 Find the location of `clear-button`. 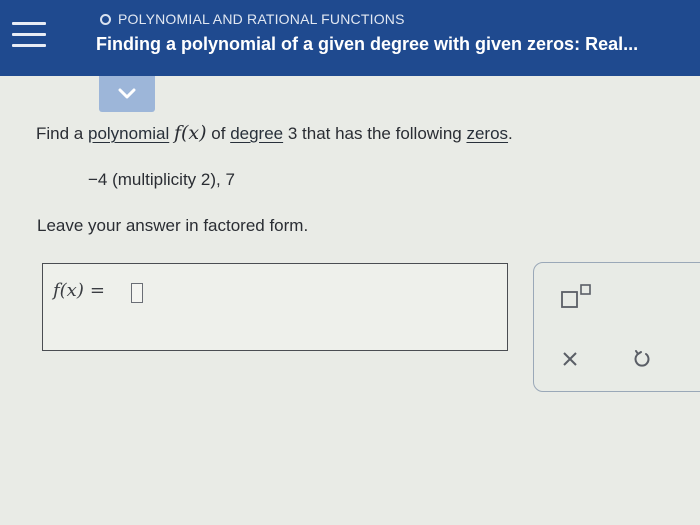

clear-button is located at coordinates (570, 361).